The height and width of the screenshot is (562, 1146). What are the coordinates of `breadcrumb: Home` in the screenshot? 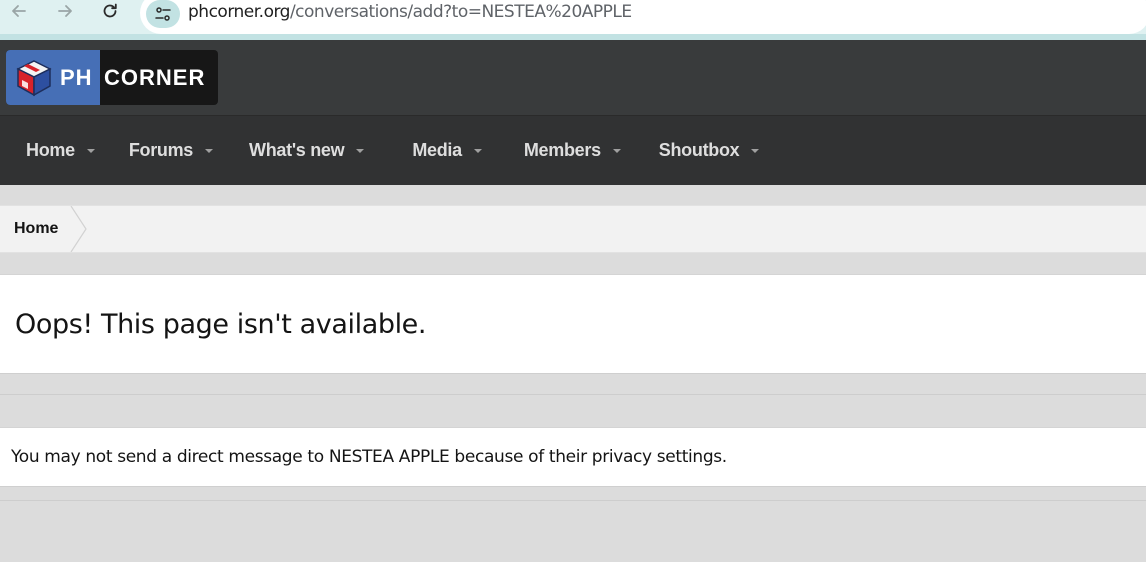 It's located at (573, 229).